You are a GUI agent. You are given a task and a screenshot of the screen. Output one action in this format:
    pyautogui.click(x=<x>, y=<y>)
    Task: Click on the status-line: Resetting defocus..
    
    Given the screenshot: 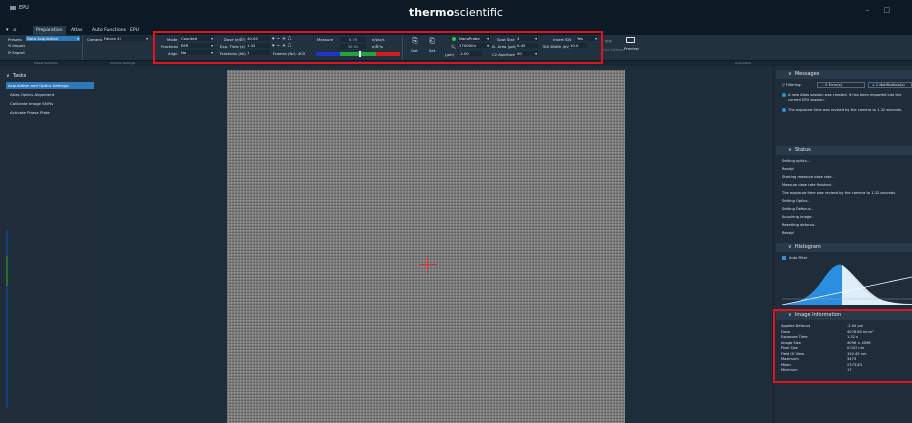 What is the action you would take?
    pyautogui.click(x=799, y=225)
    